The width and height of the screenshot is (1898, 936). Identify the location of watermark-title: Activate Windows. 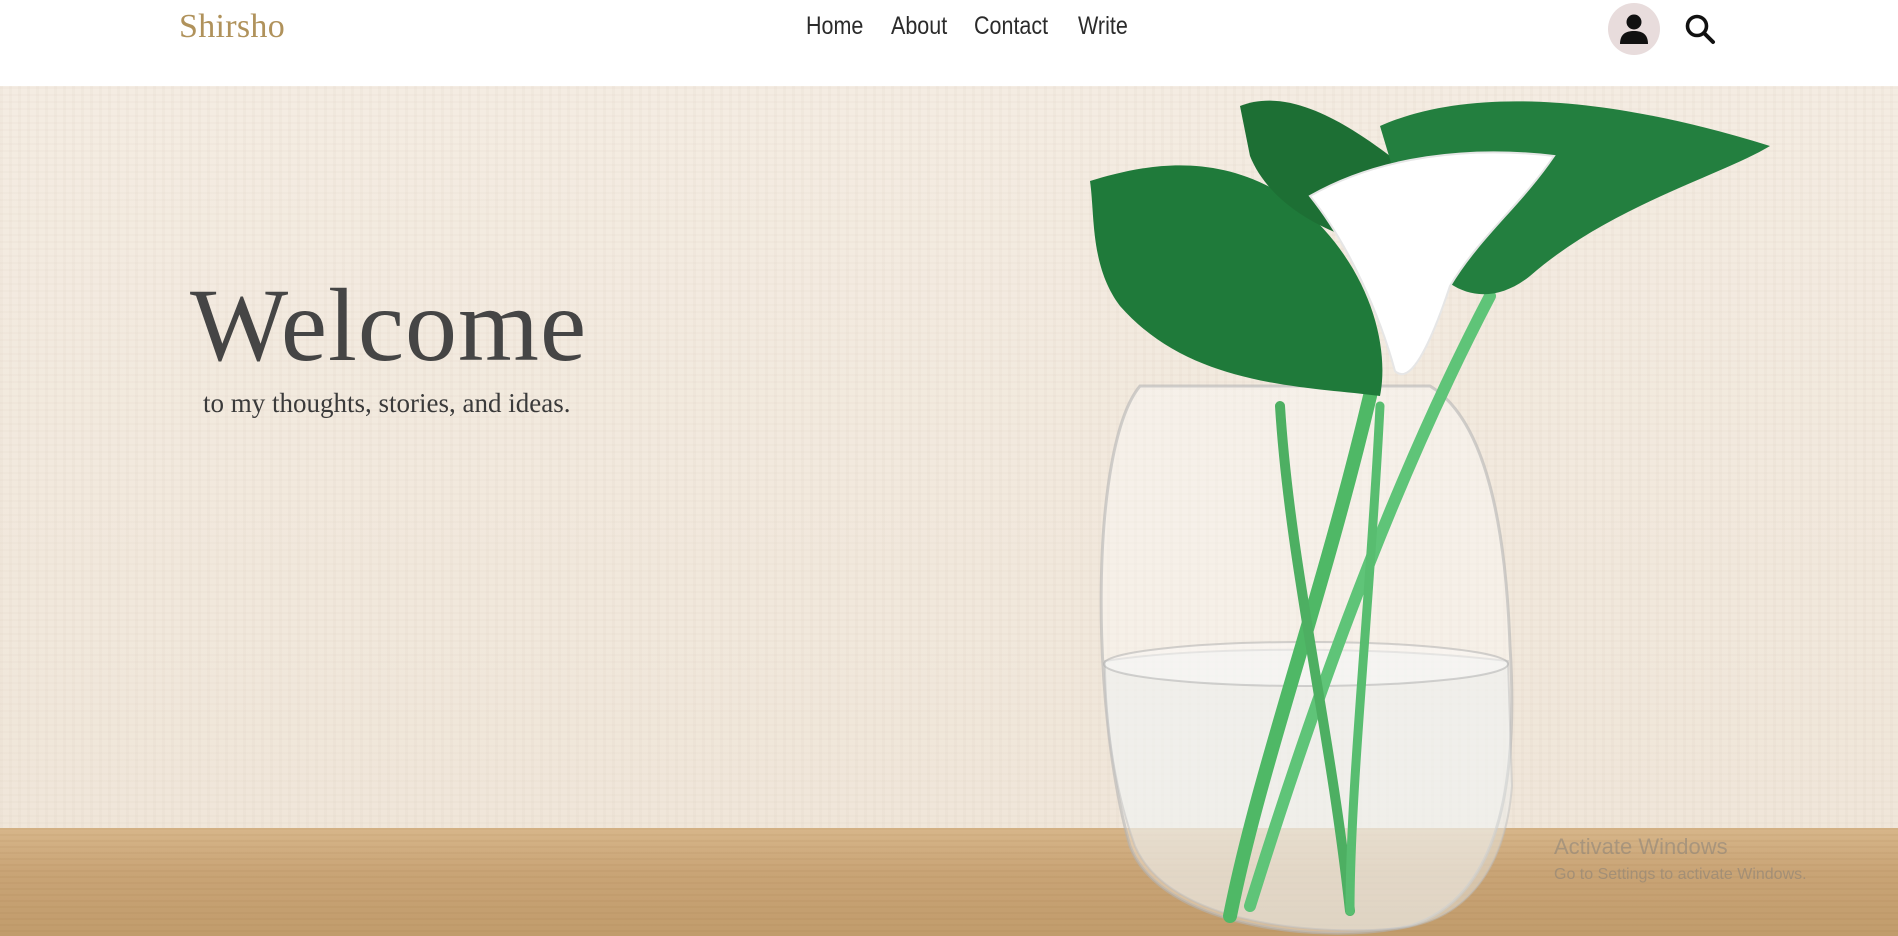
(1641, 846).